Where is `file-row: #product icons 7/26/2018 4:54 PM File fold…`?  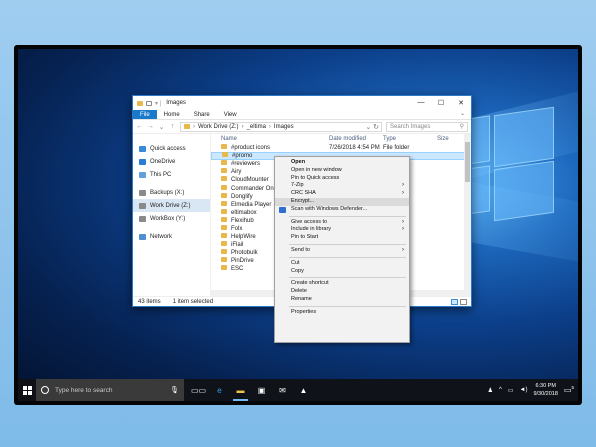 file-row: #product icons 7/26/2018 4:54 PM File fold… is located at coordinates (341, 148).